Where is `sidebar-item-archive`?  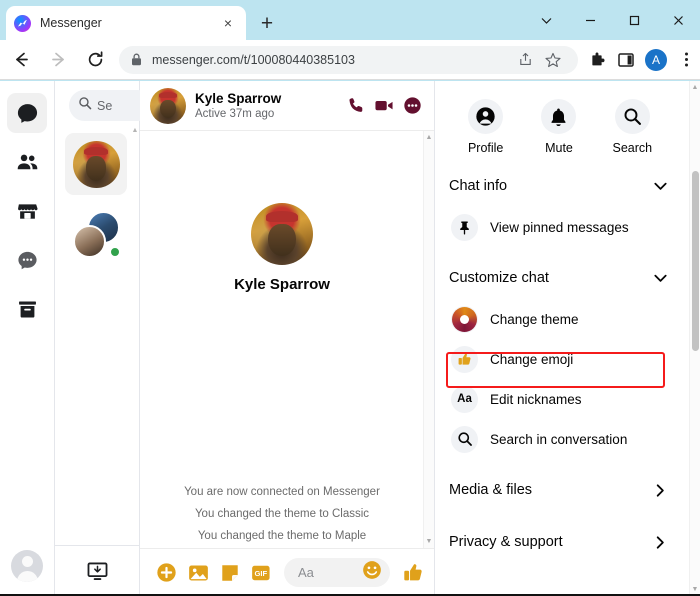
sidebar-item-archive is located at coordinates (27, 309).